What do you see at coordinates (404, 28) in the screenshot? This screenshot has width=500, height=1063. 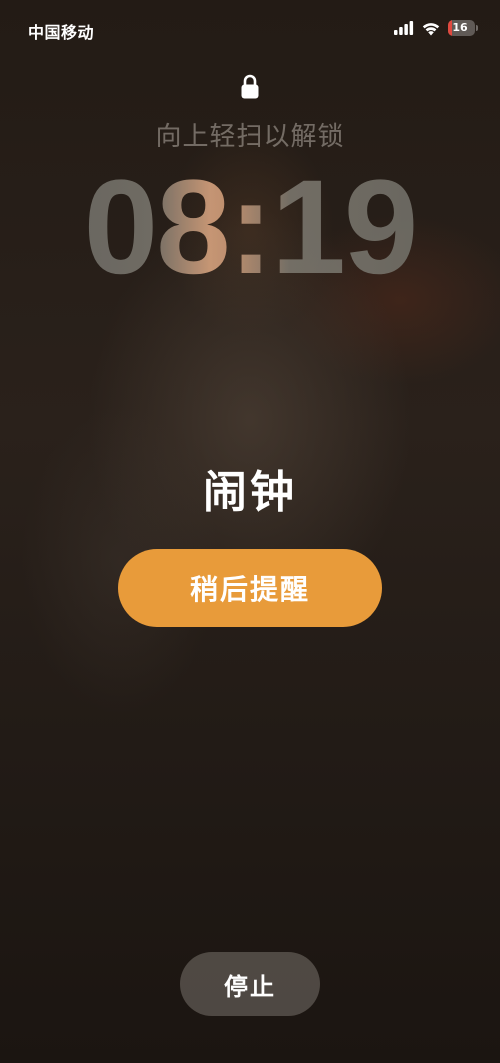 I see `cellular-signal-icon` at bounding box center [404, 28].